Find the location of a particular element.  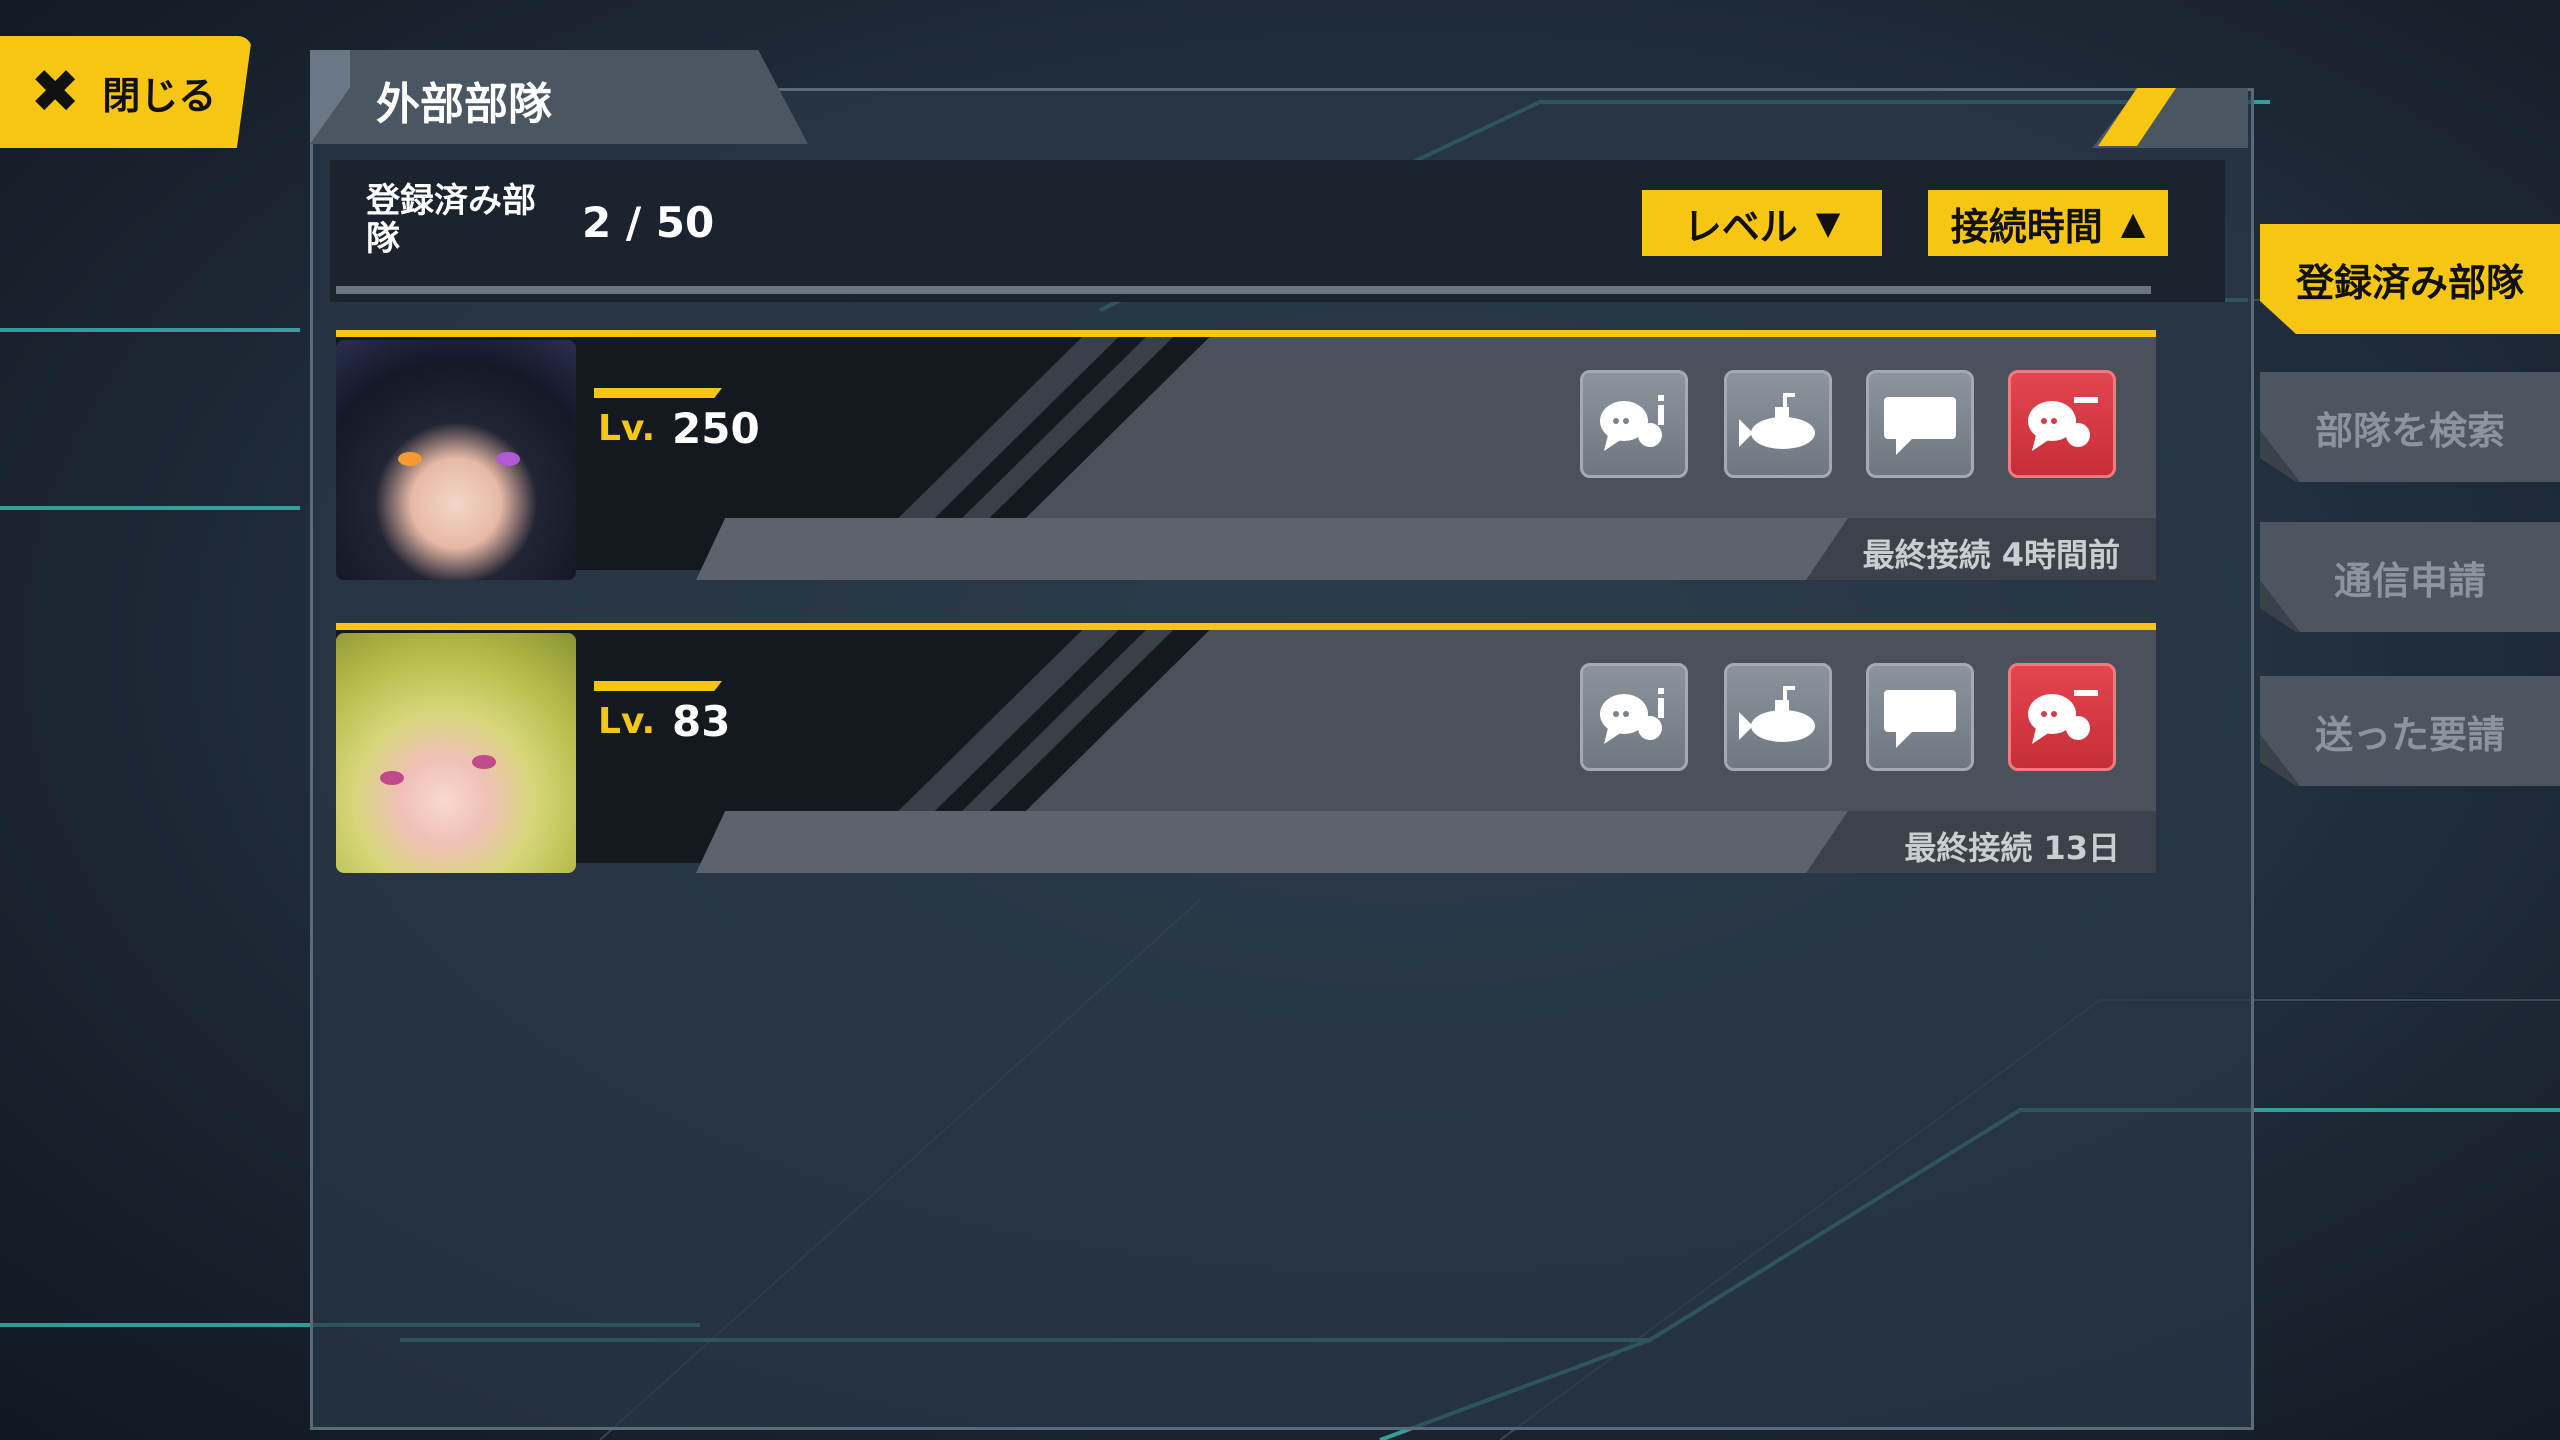

registered-count: 2 / 50 is located at coordinates (648, 222).